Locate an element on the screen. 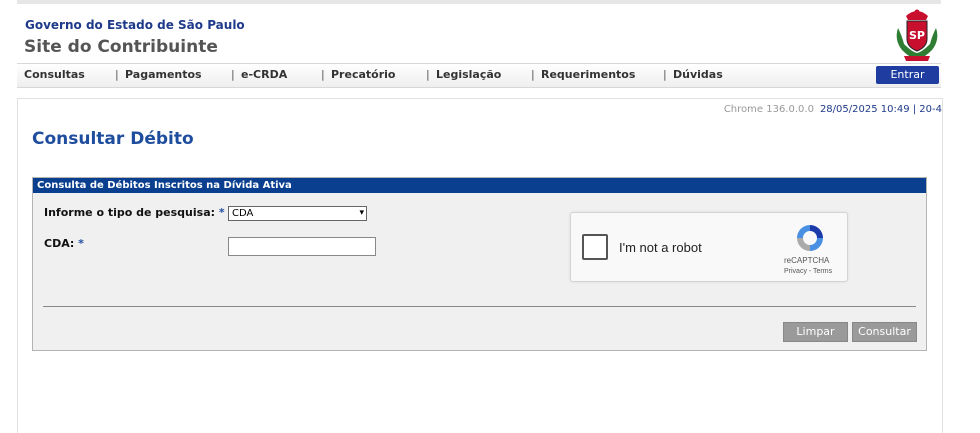 The image size is (980, 433). search-type-label-text: Informe o tipo de pesquisa: is located at coordinates (130, 212).